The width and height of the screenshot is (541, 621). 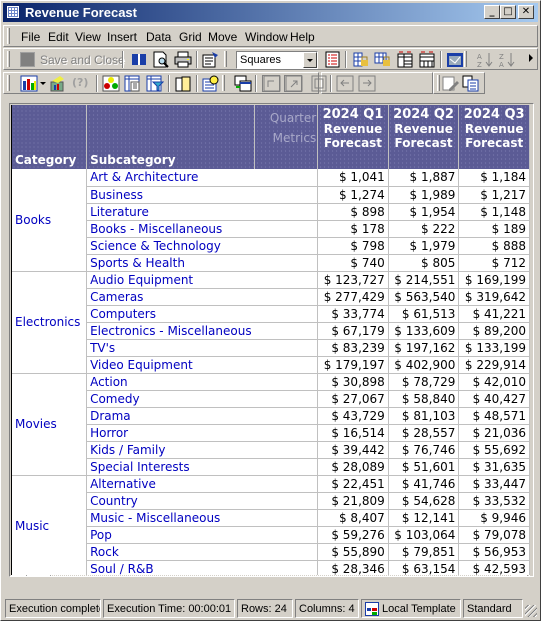 I want to click on value-cell-q2: $ 28,557, so click(x=424, y=433).